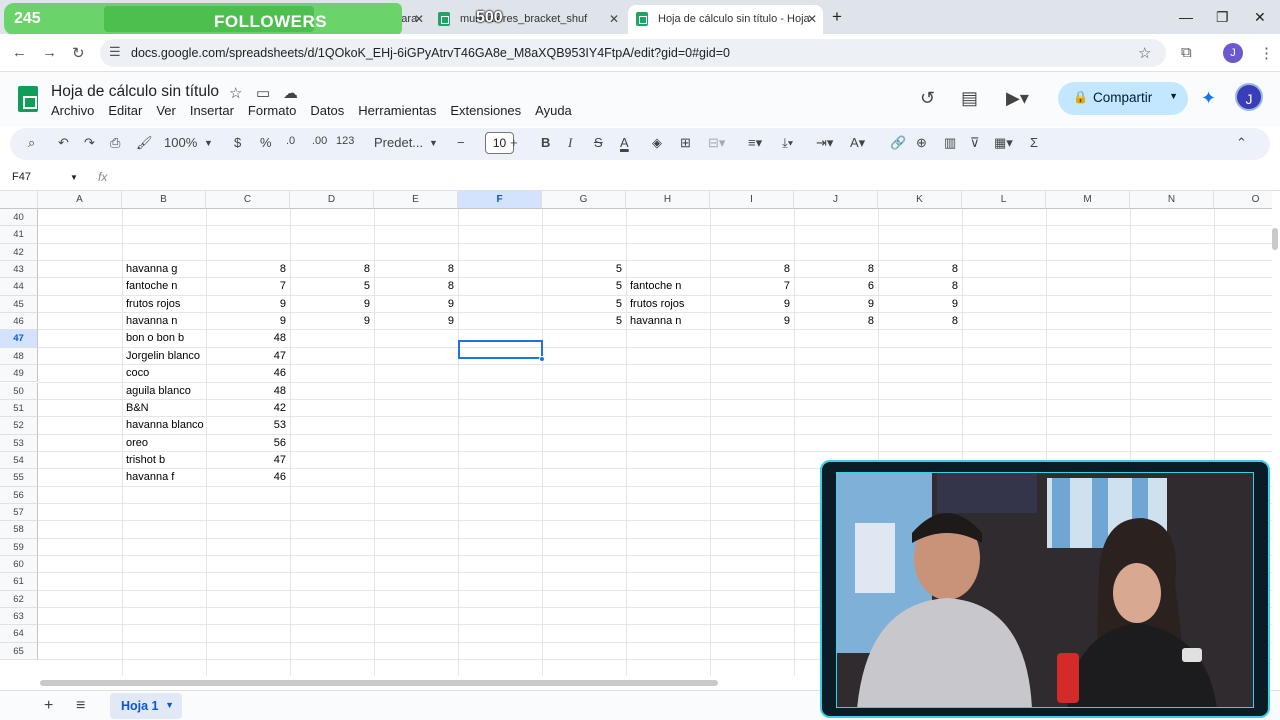  What do you see at coordinates (72, 110) in the screenshot?
I see `menu-archivo: Archivo` at bounding box center [72, 110].